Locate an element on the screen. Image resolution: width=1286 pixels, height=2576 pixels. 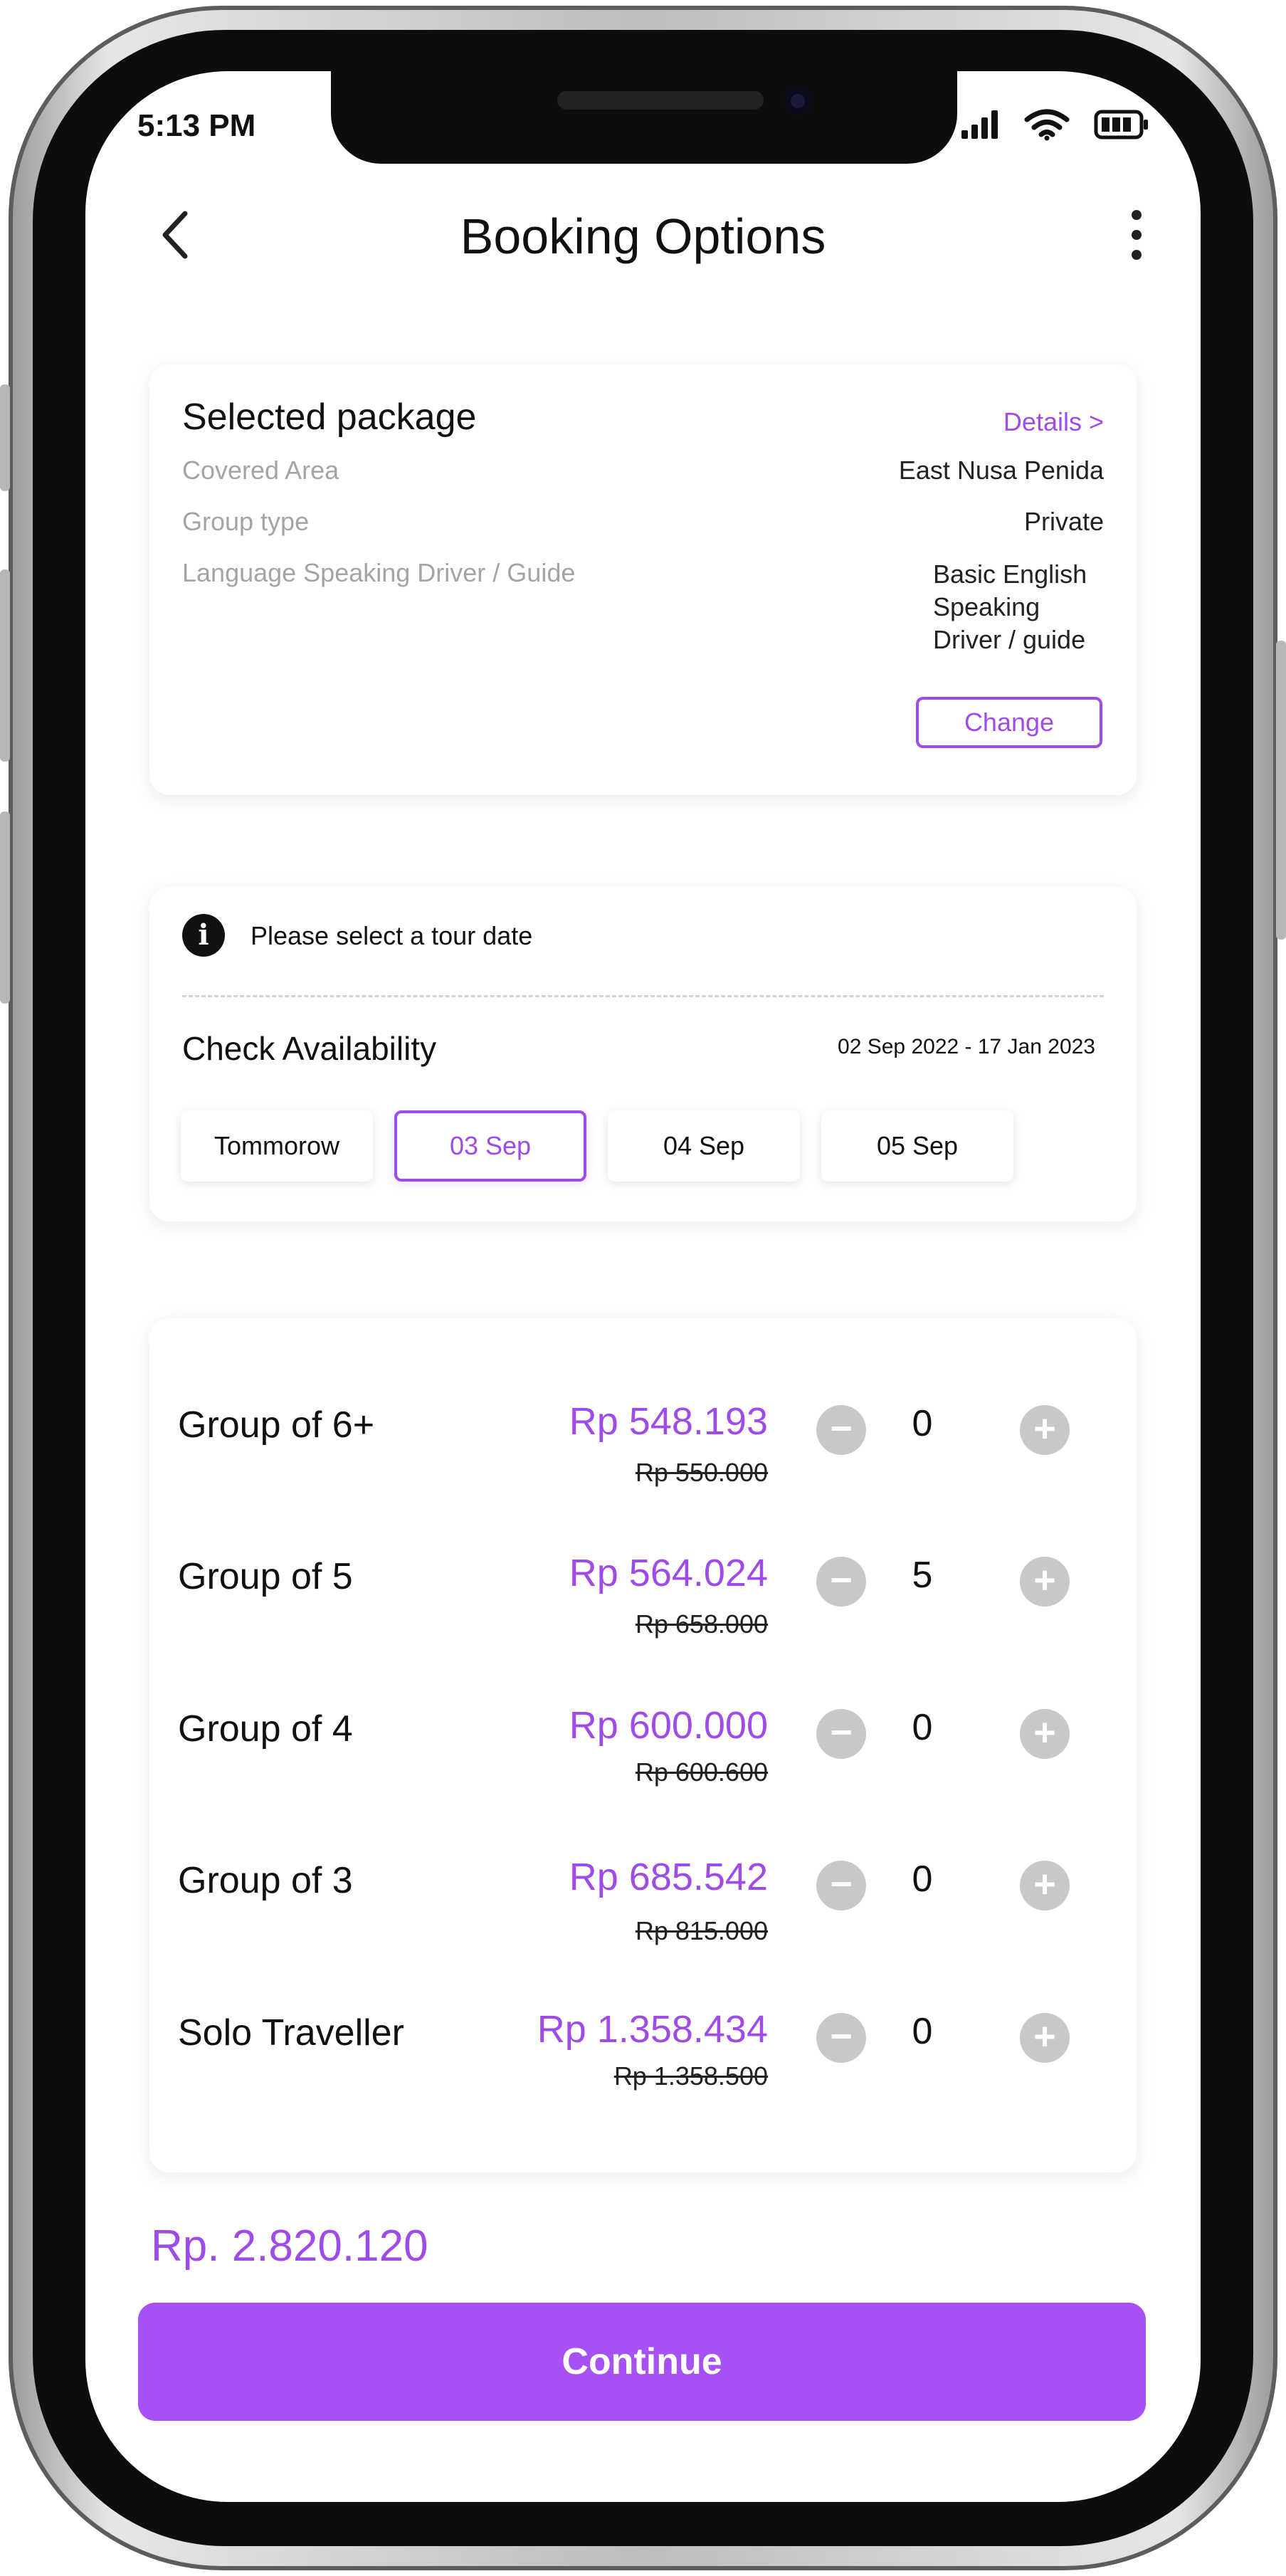
total-price: Rp. 2.820.120 is located at coordinates (289, 2246).